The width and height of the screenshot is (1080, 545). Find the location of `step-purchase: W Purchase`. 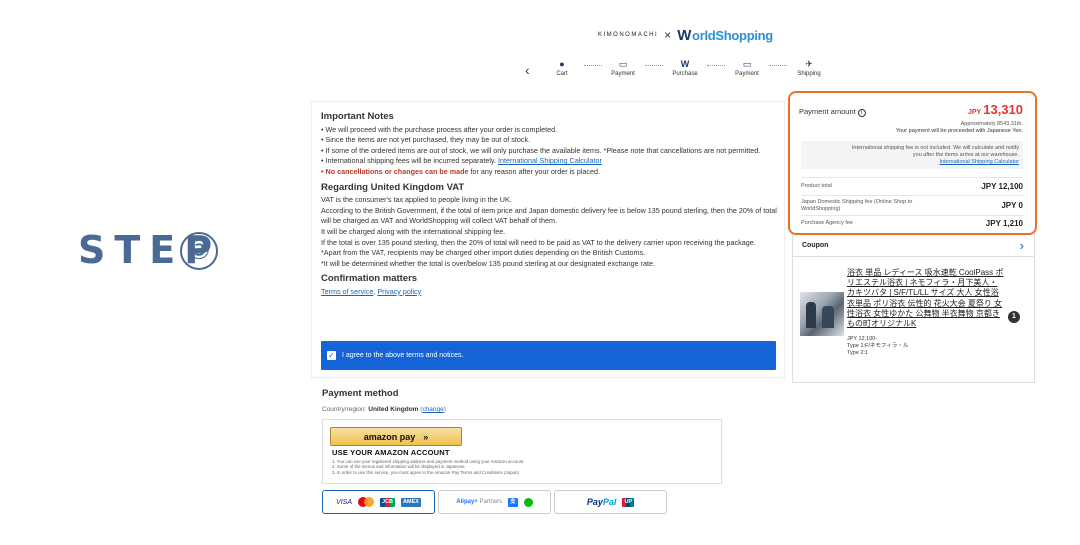

step-purchase: W Purchase is located at coordinates (685, 67).